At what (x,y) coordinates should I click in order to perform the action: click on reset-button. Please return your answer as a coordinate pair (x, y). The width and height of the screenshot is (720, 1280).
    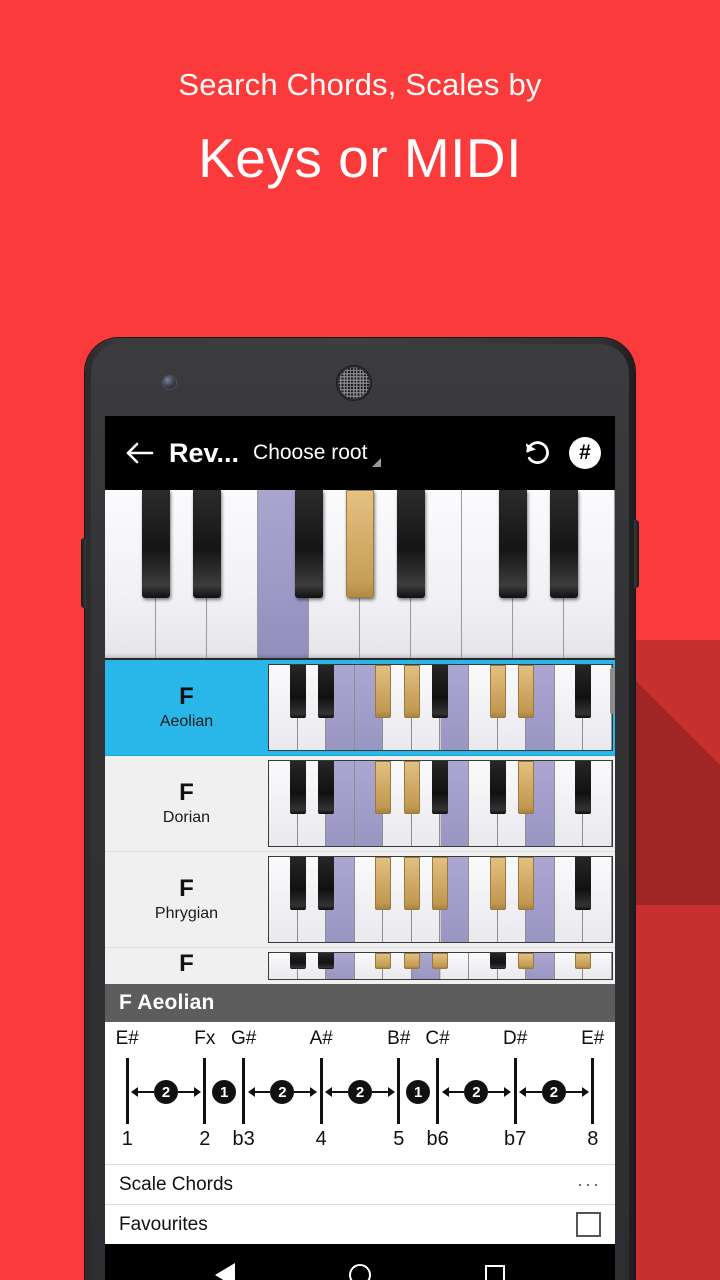
    Looking at the image, I should click on (537, 453).